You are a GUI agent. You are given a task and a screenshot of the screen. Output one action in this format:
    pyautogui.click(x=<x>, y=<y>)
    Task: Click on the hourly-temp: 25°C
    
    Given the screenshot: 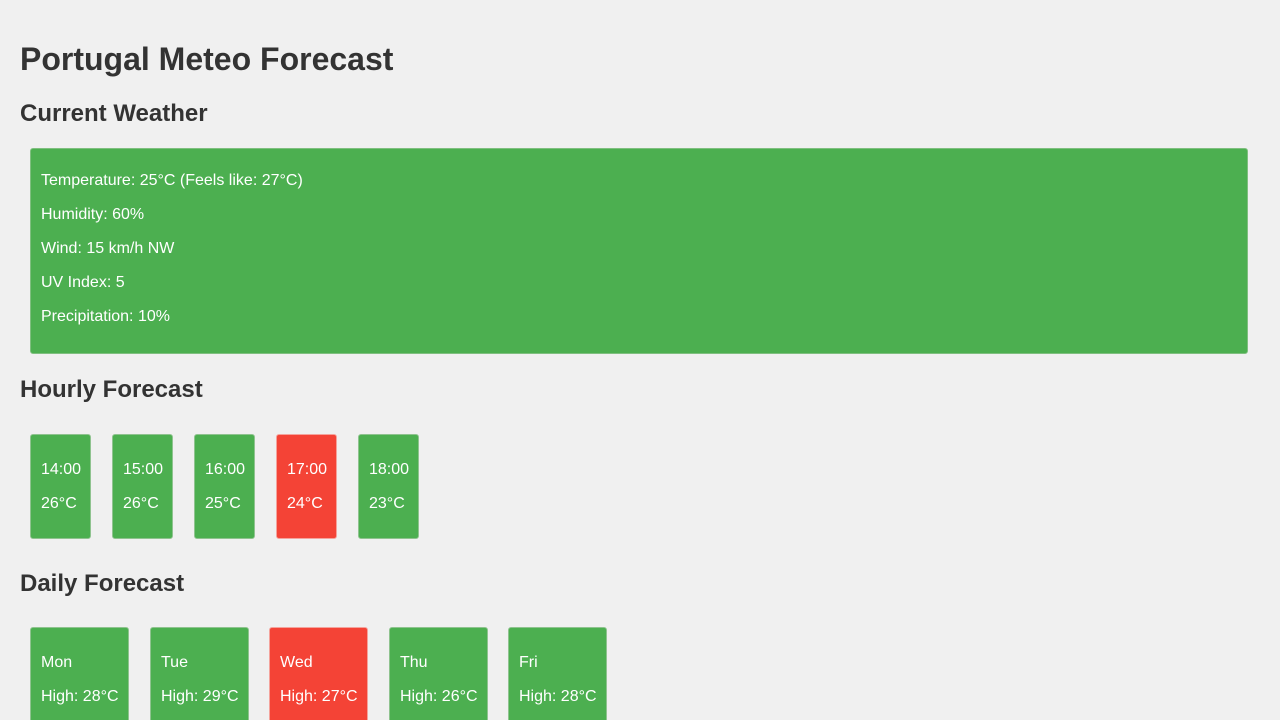 What is the action you would take?
    pyautogui.click(x=223, y=503)
    